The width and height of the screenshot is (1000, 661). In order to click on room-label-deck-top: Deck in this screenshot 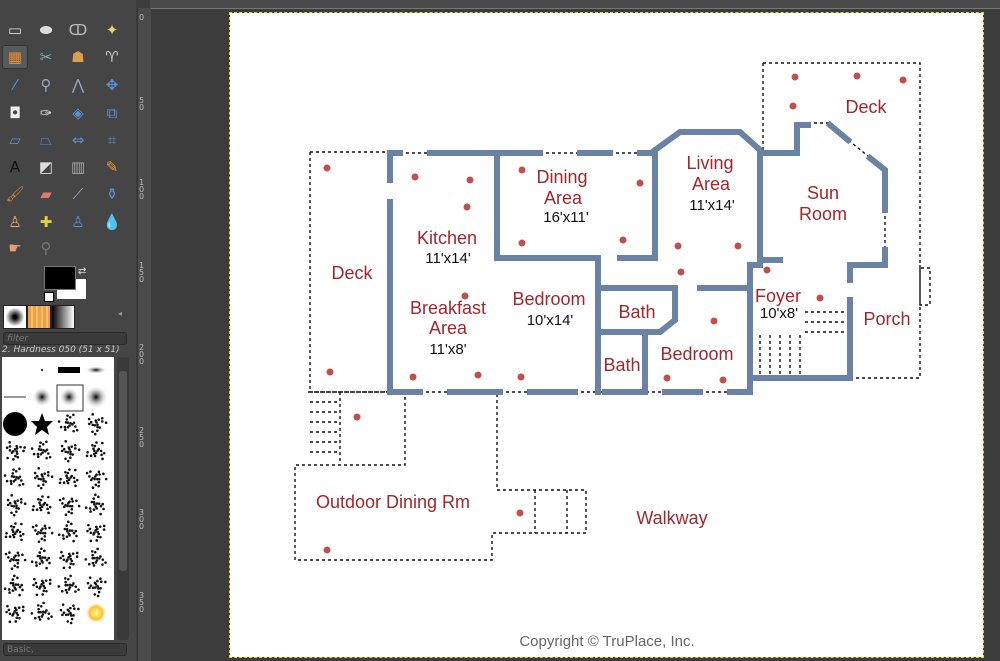, I will do `click(866, 107)`.